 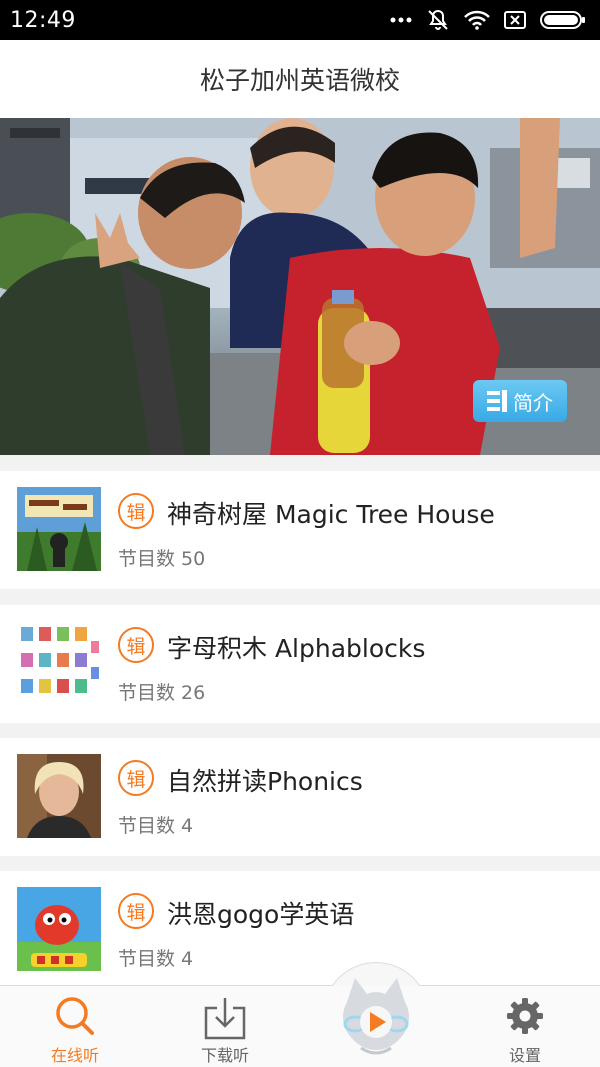 What do you see at coordinates (265, 781) in the screenshot?
I see `album-title: 自然拼读Phonics` at bounding box center [265, 781].